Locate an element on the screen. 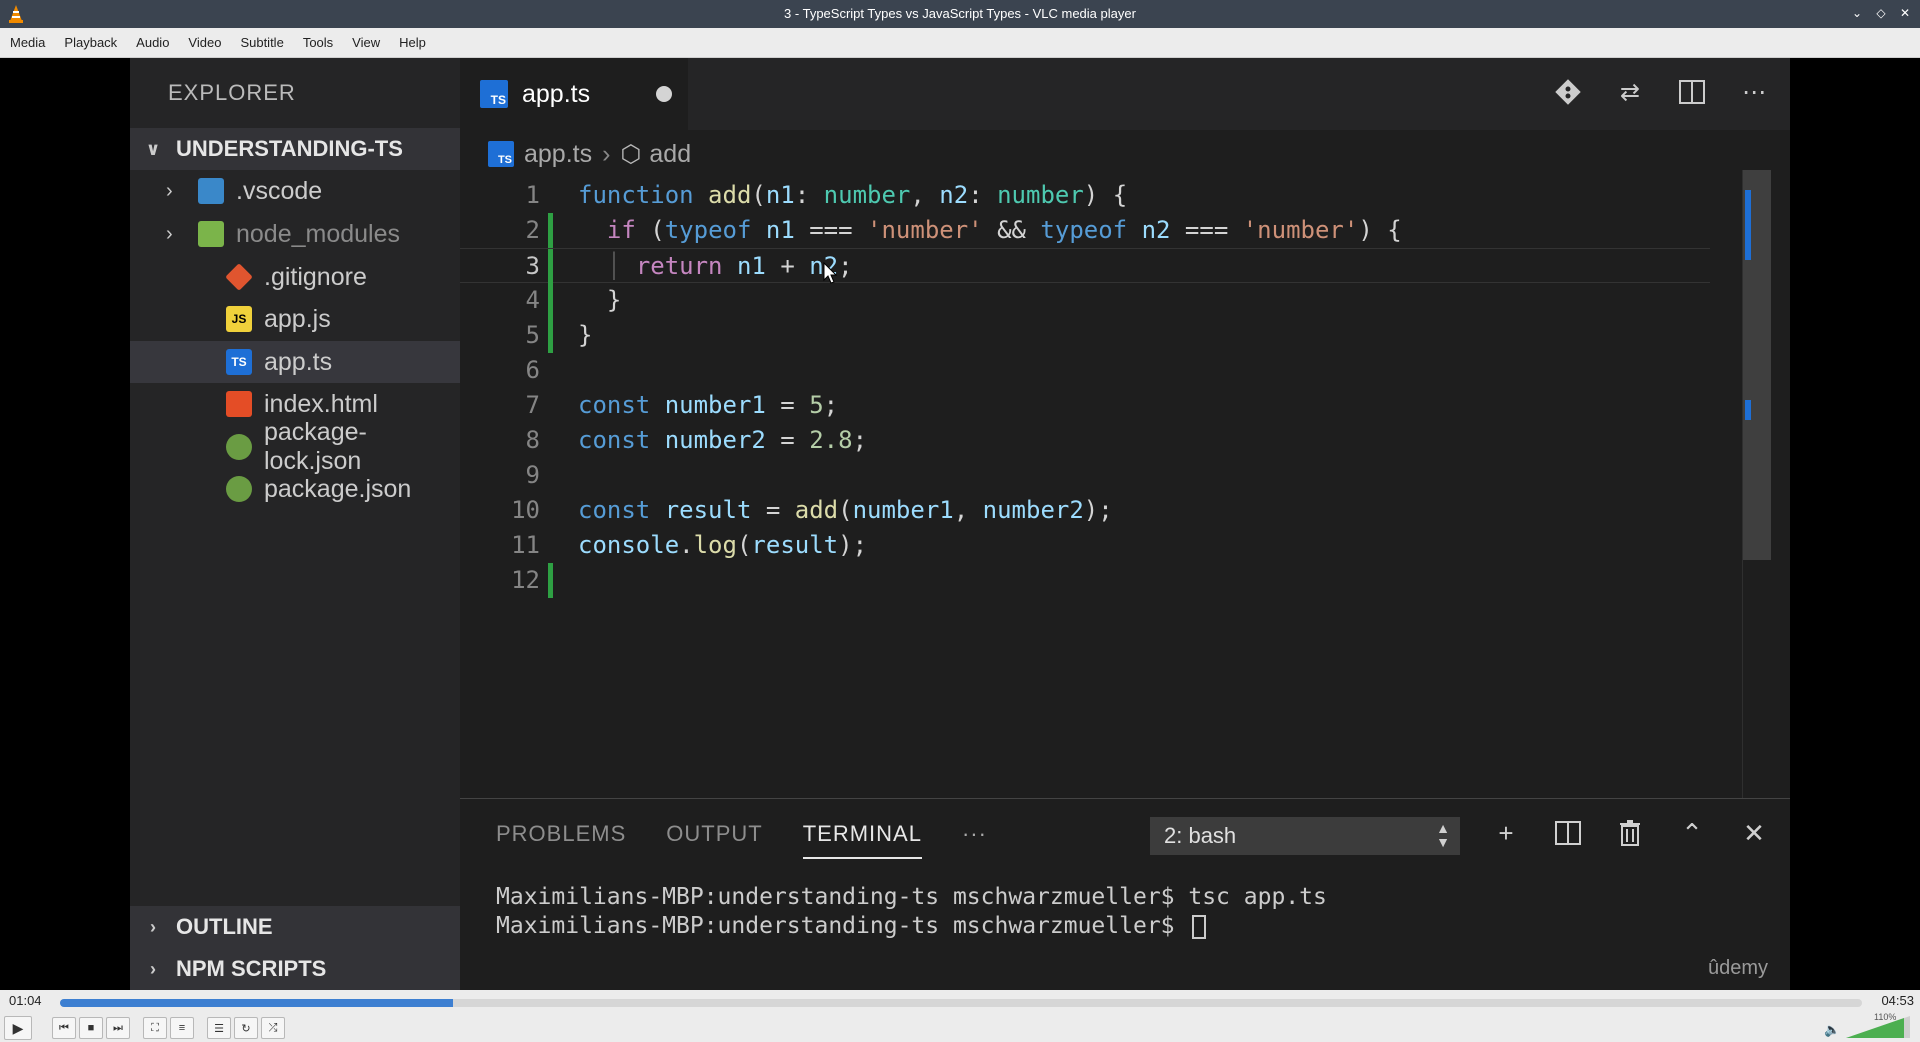  shuffle-button: ⤮ is located at coordinates (273, 1028).